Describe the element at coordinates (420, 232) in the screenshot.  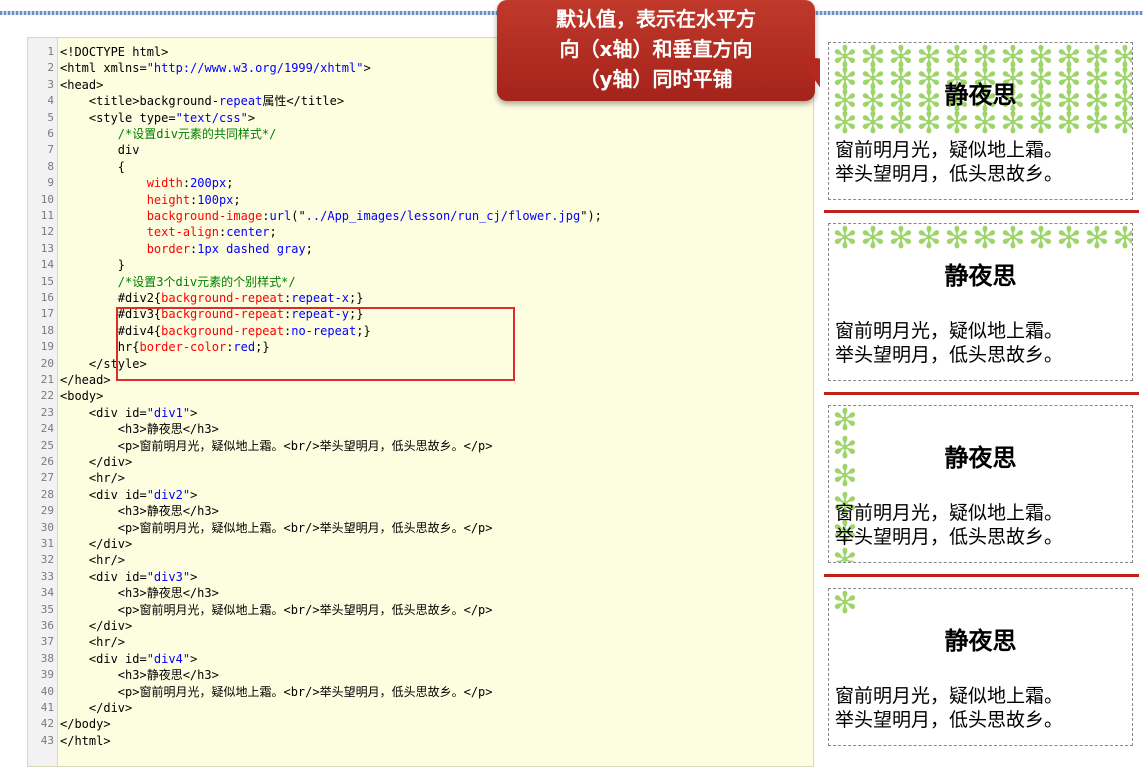
I see `code-line: 12 text-align:center;` at that location.